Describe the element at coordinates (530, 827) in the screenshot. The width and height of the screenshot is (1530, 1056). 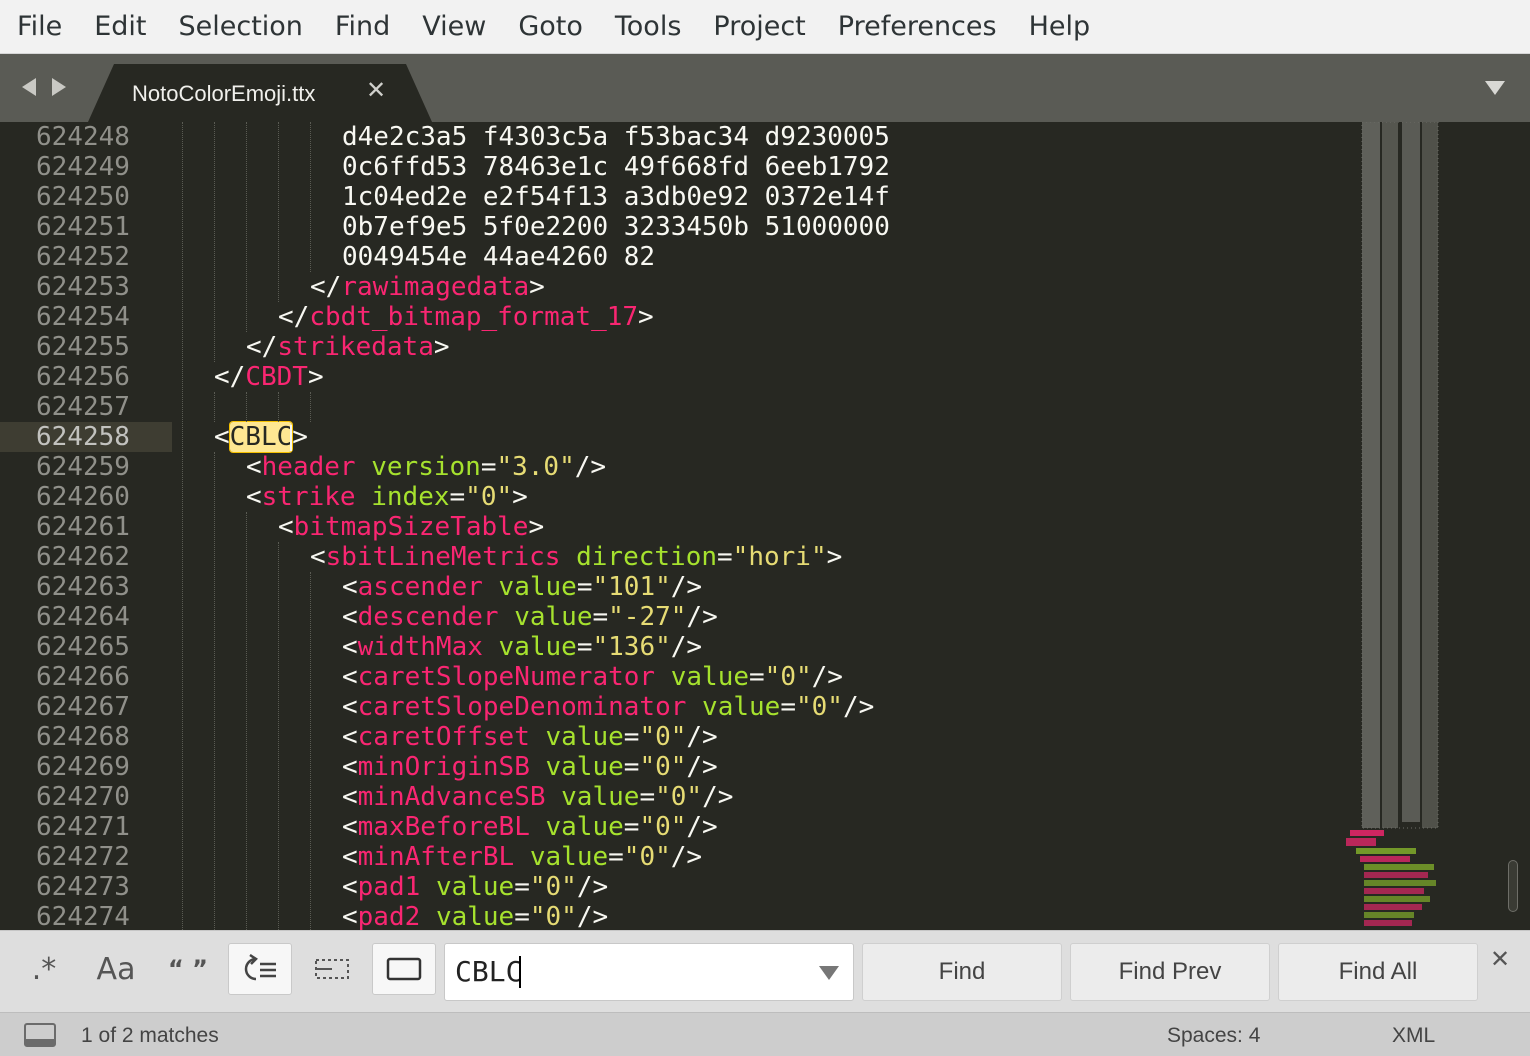
I see `code-line: <maxBeforeBL value="0"/>` at that location.